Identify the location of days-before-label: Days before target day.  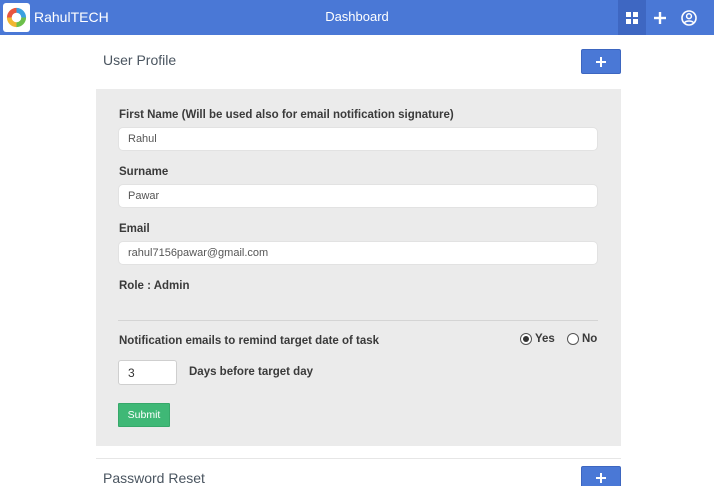
(251, 372).